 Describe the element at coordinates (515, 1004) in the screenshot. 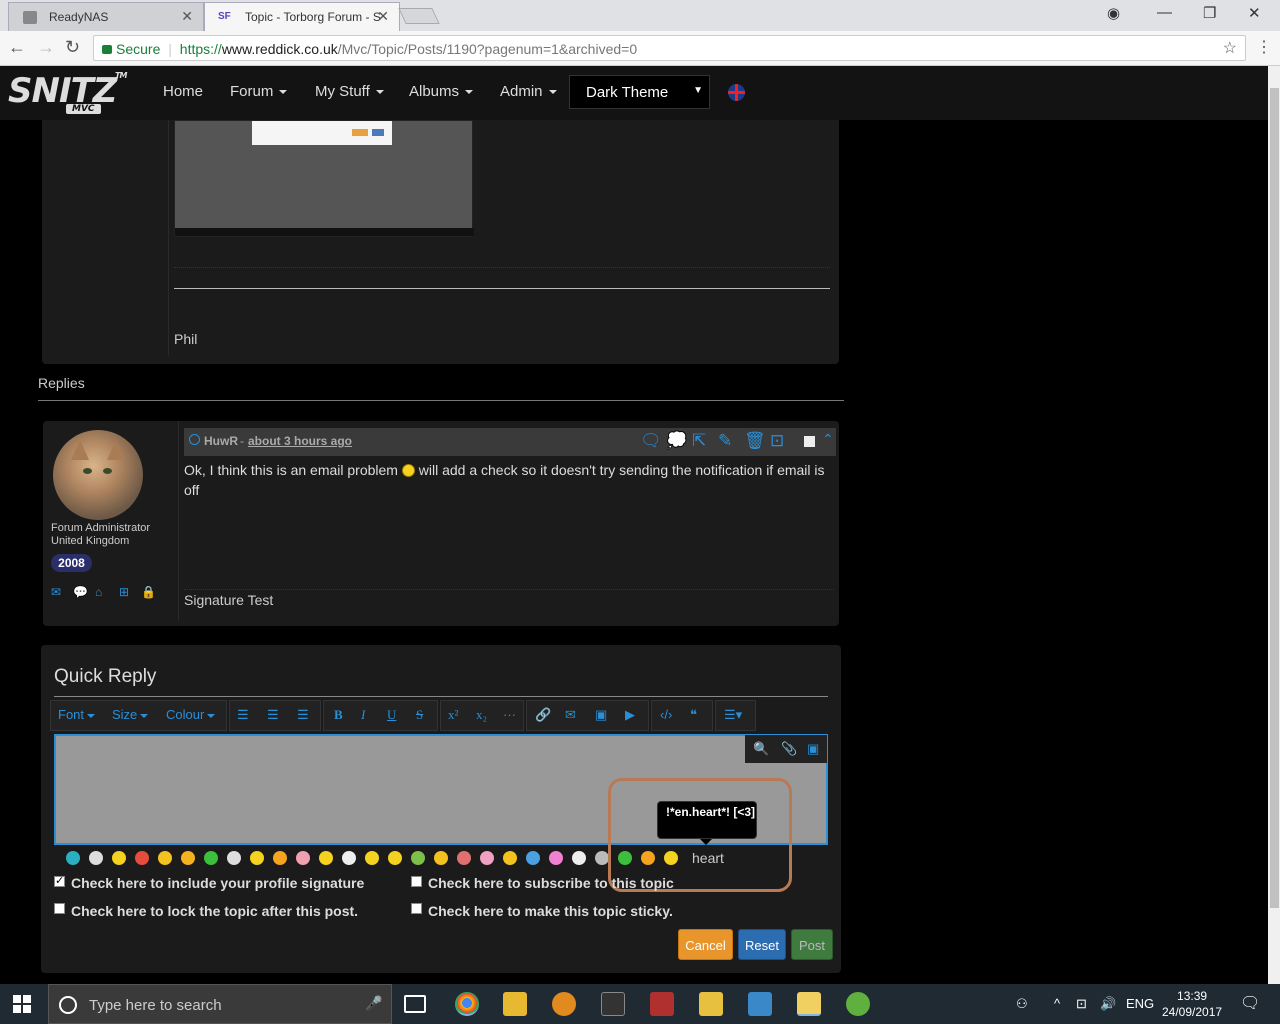

I see `file-explorer-icon` at that location.